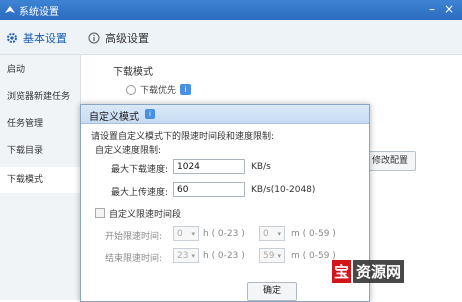 The height and width of the screenshot is (302, 462). I want to click on start-minute-value: 0, so click(266, 234).